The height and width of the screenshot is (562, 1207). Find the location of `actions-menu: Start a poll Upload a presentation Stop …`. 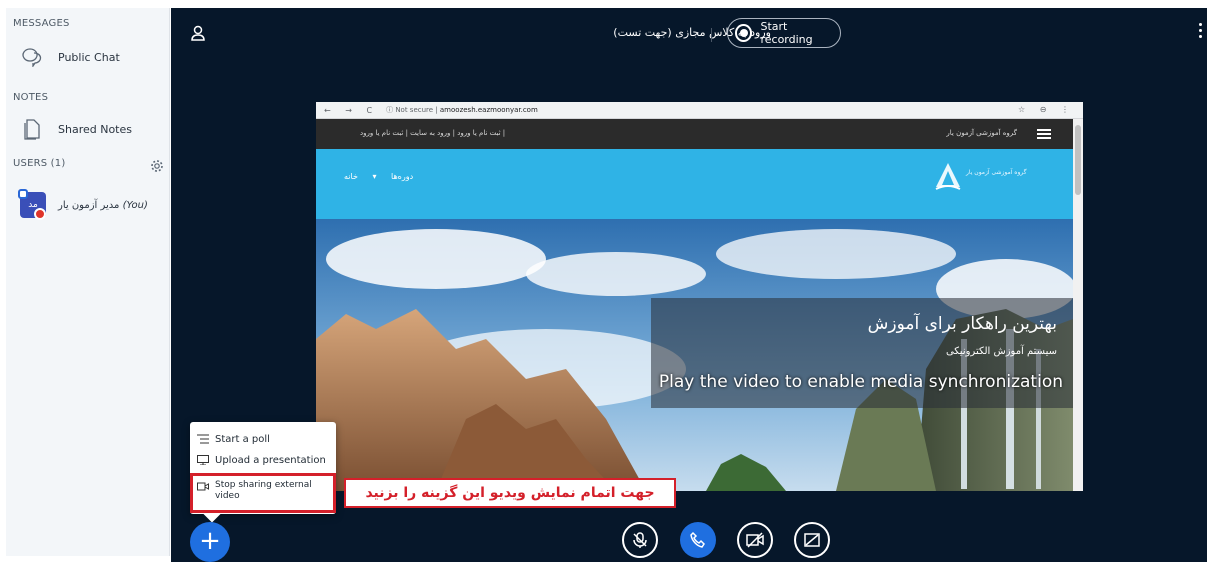

actions-menu: Start a poll Upload a presentation Stop … is located at coordinates (263, 468).